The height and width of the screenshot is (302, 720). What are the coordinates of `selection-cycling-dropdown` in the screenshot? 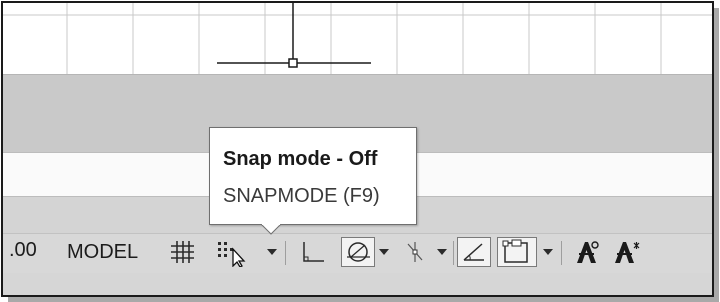 It's located at (548, 252).